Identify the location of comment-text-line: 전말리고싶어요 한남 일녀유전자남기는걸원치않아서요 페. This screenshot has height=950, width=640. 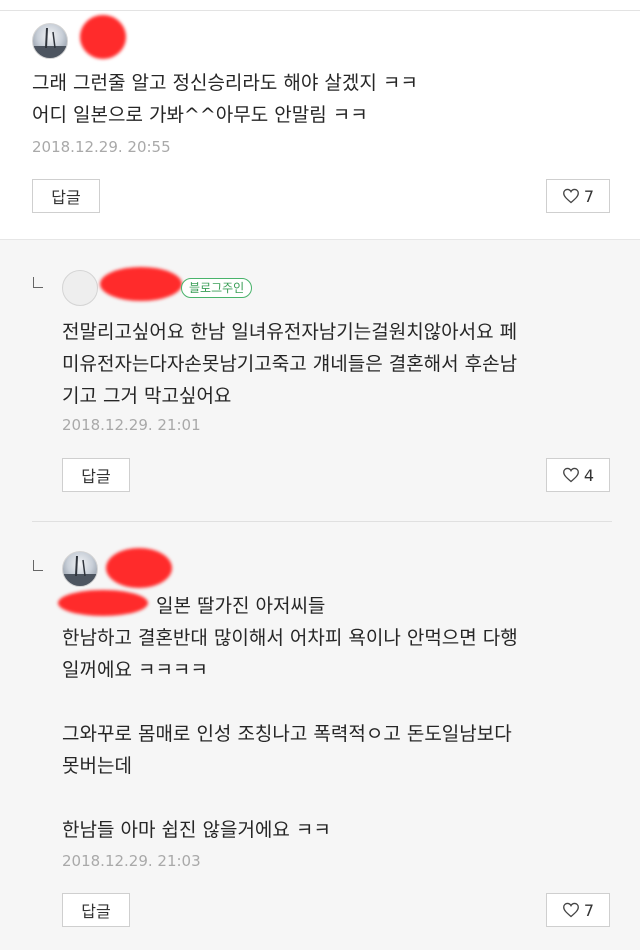
(290, 332).